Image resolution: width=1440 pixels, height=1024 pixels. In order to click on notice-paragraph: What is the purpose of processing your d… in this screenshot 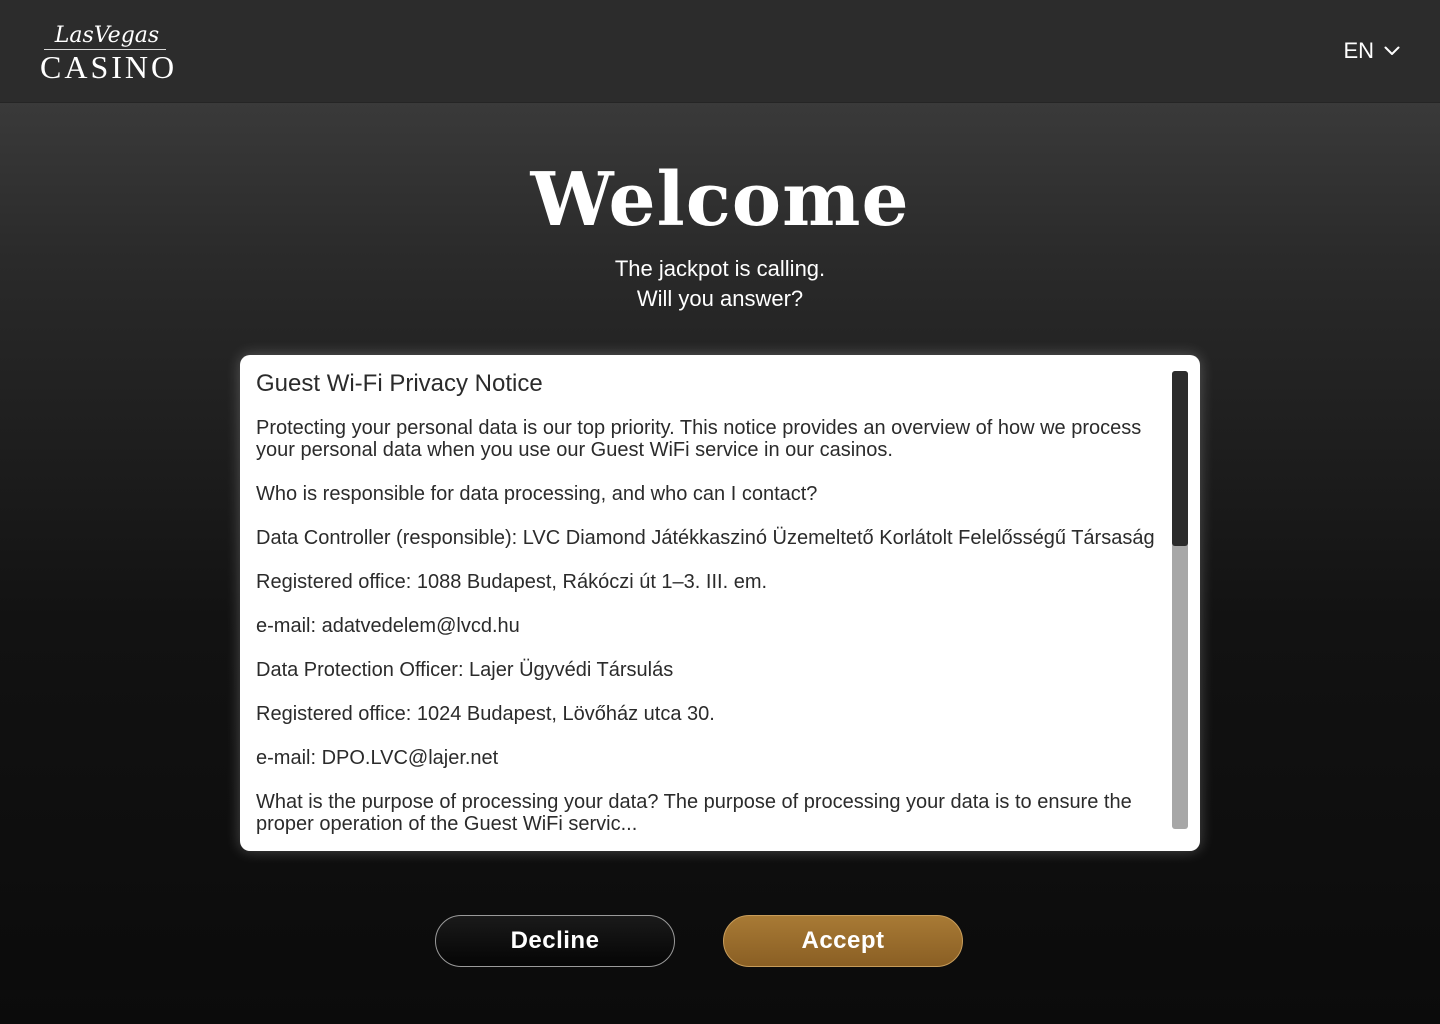, I will do `click(694, 813)`.